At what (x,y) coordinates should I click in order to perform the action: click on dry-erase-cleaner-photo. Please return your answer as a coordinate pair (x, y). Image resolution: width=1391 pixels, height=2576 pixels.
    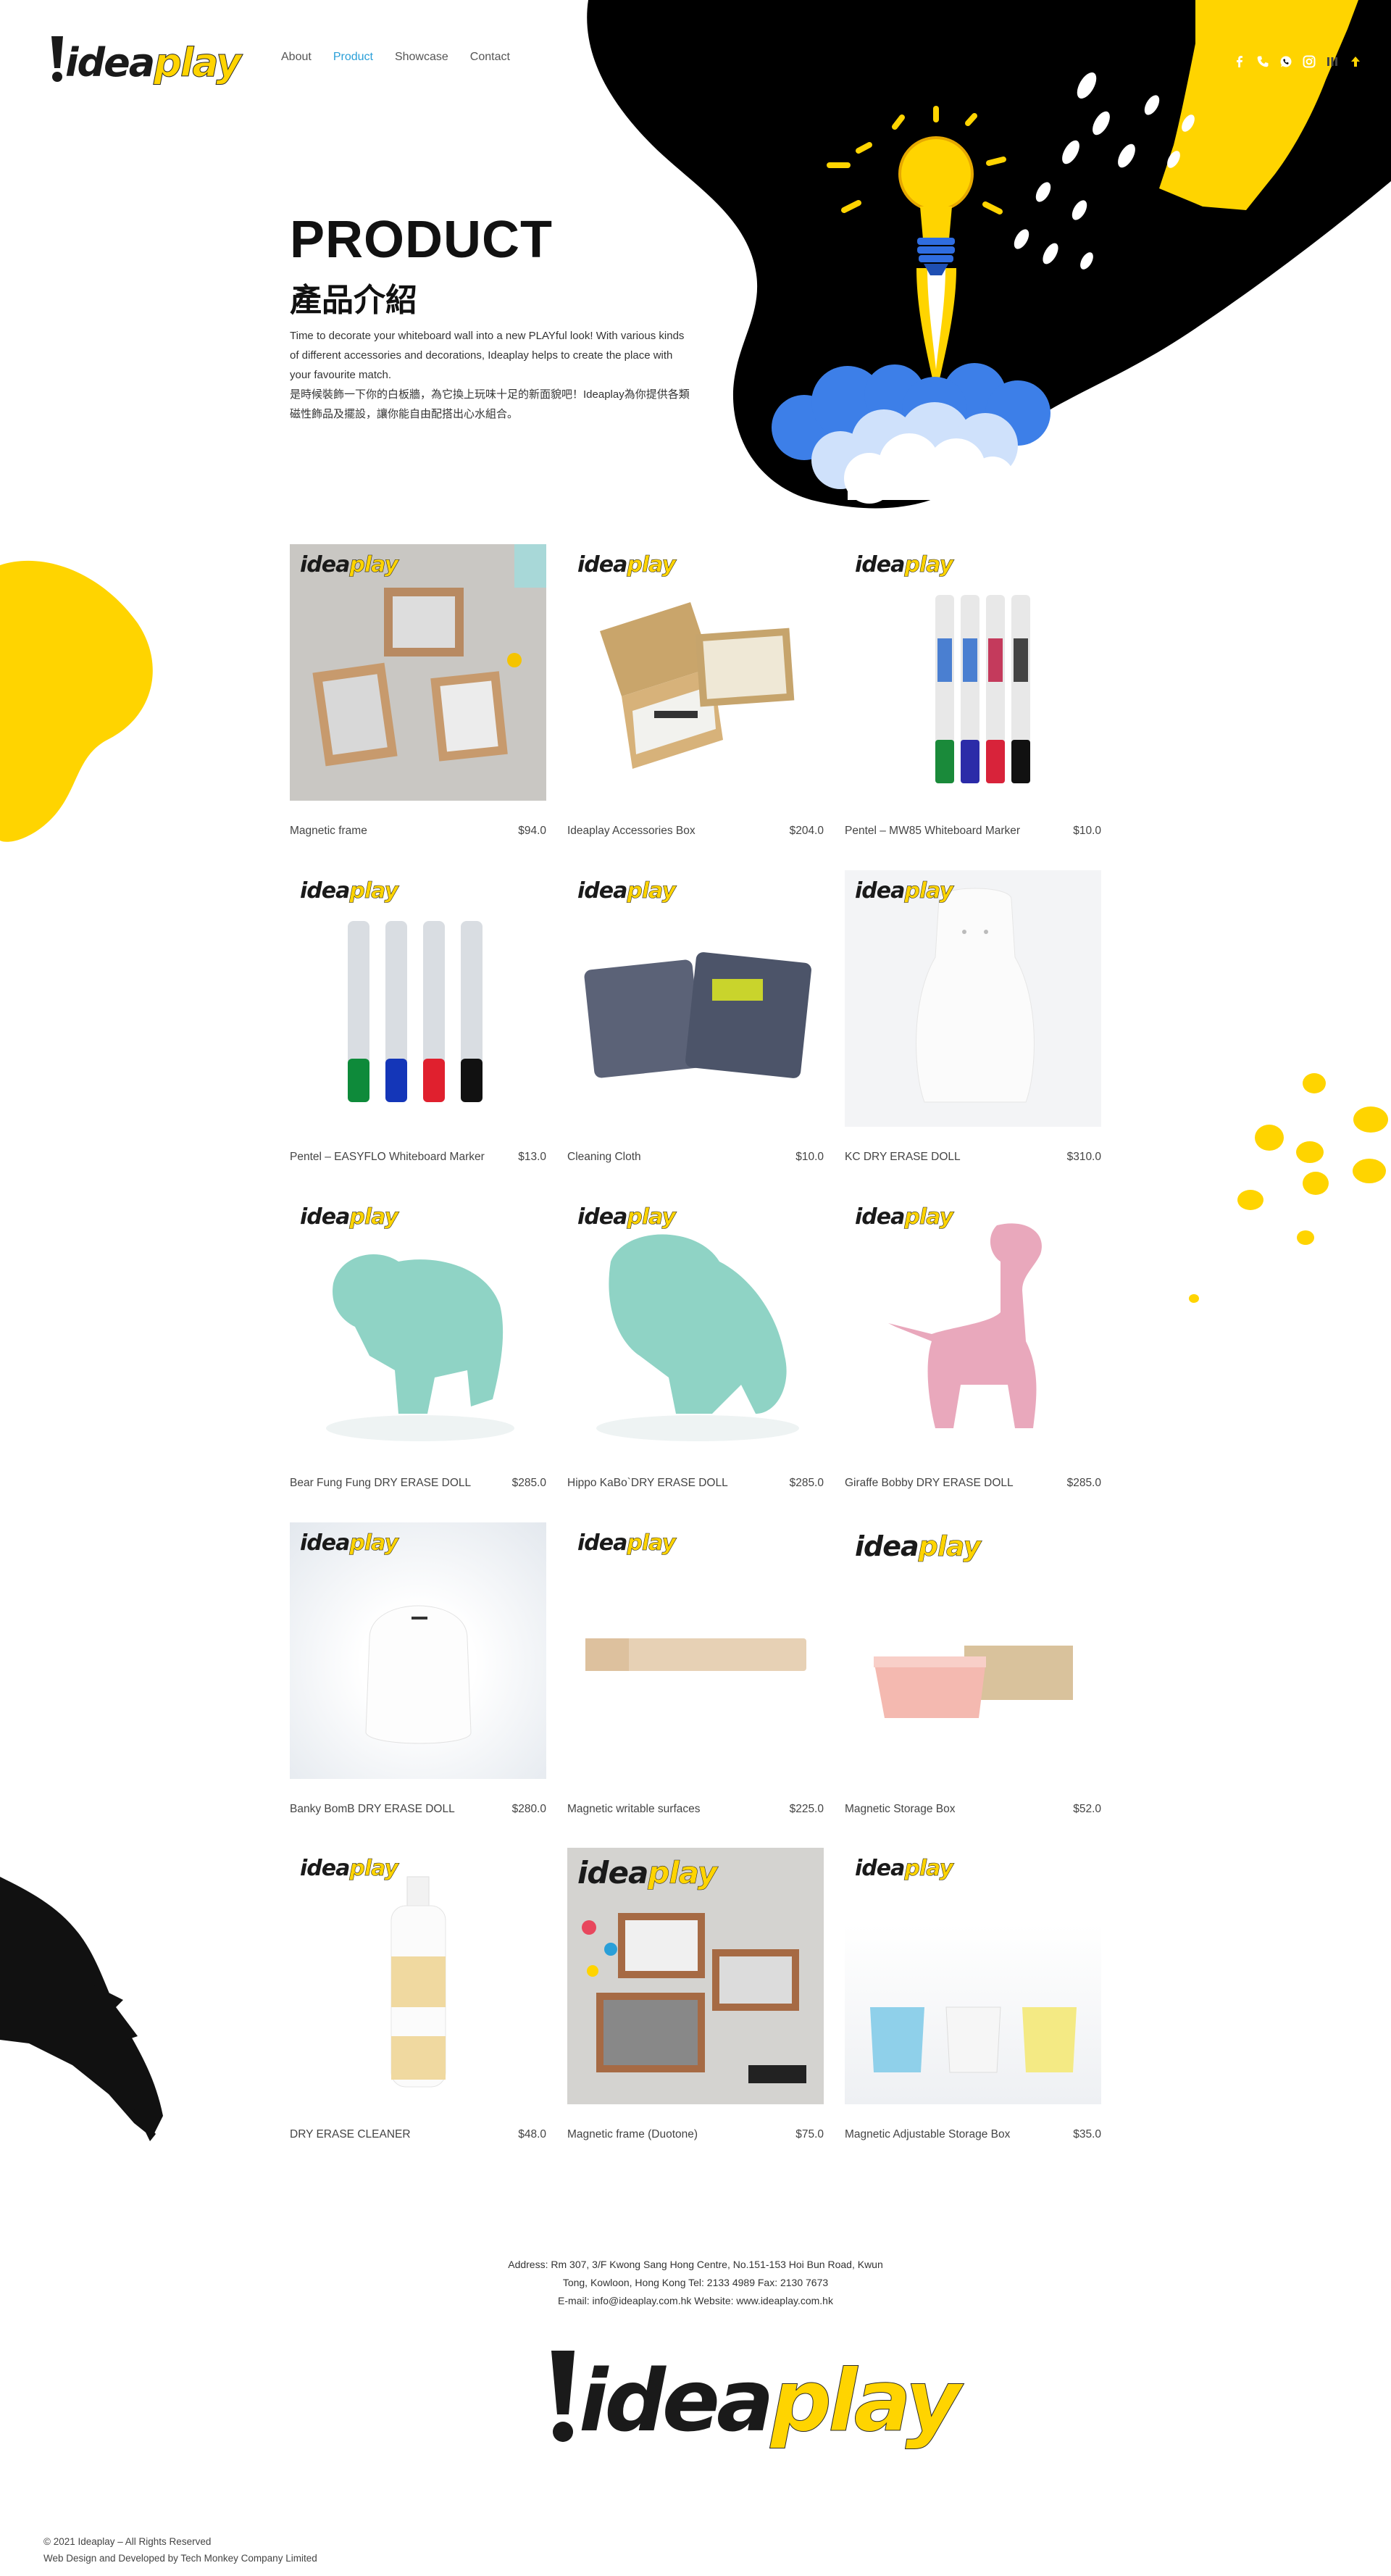
    Looking at the image, I should click on (418, 1982).